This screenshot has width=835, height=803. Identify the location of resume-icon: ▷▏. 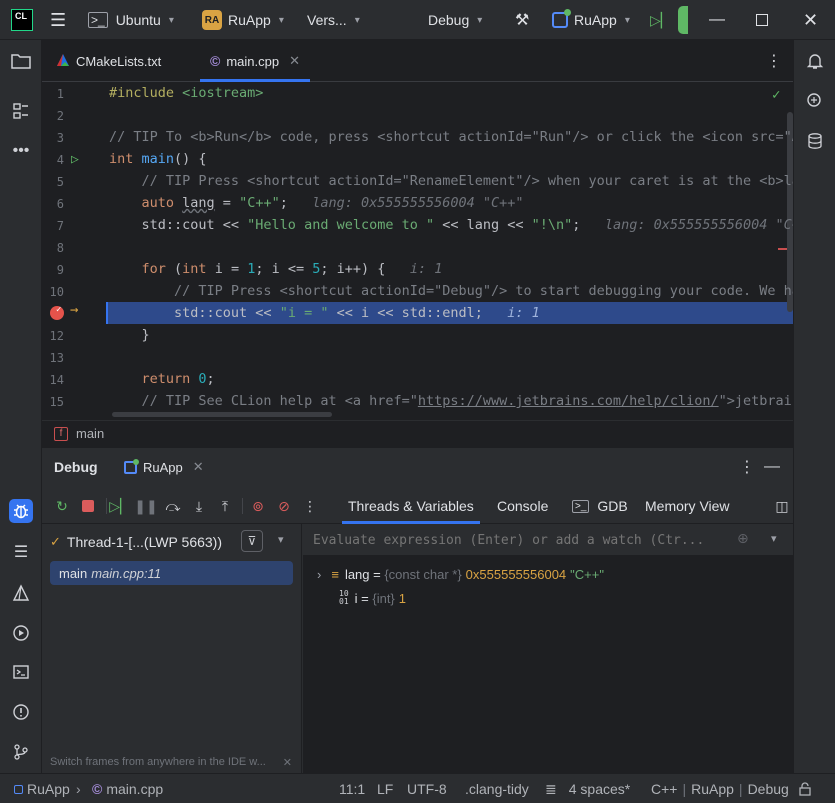
(120, 506).